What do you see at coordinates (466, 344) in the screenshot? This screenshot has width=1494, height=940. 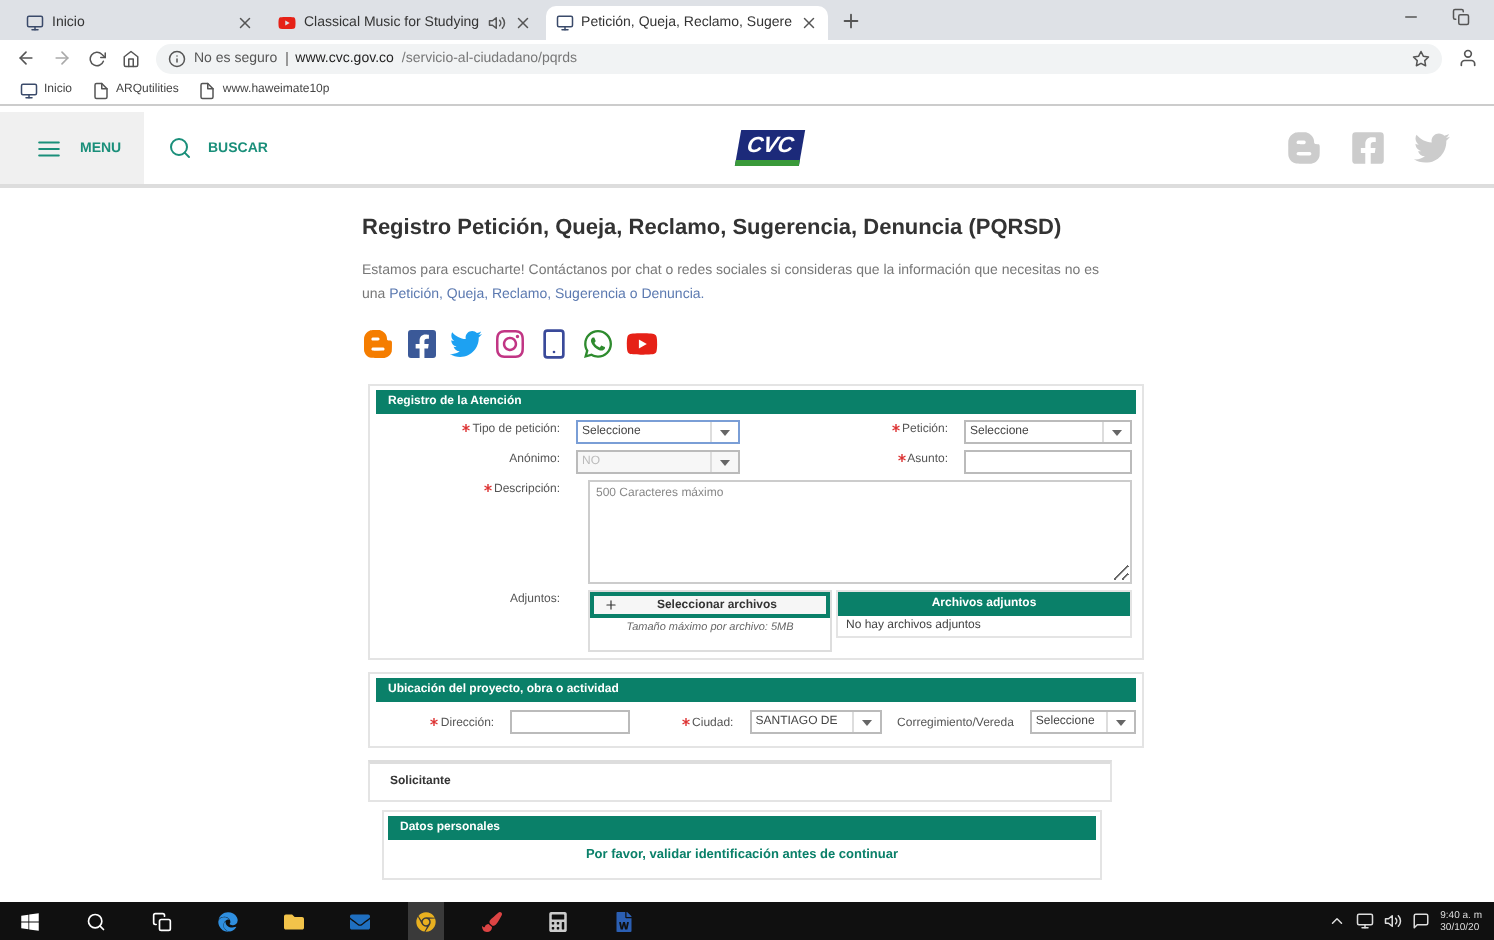 I see `twitter-icon` at bounding box center [466, 344].